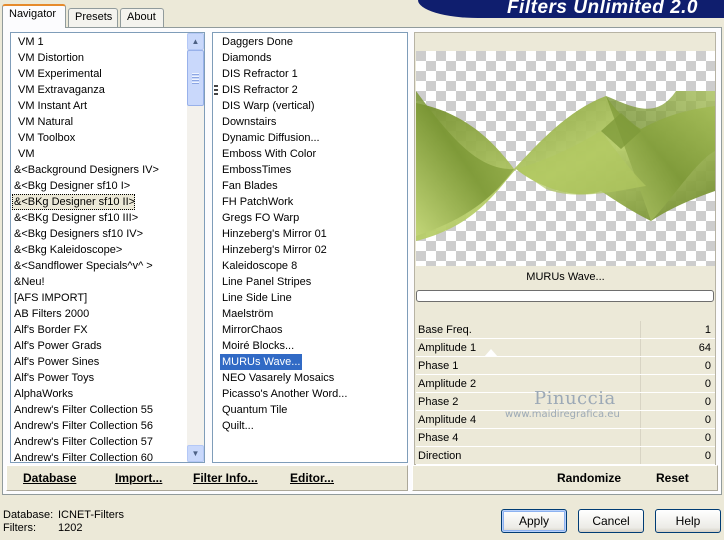  I want to click on help-button: Help, so click(688, 521).